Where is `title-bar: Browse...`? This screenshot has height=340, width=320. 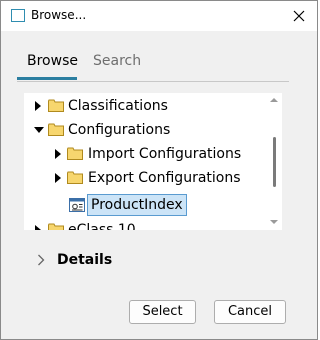
title-bar: Browse... is located at coordinates (159, 16).